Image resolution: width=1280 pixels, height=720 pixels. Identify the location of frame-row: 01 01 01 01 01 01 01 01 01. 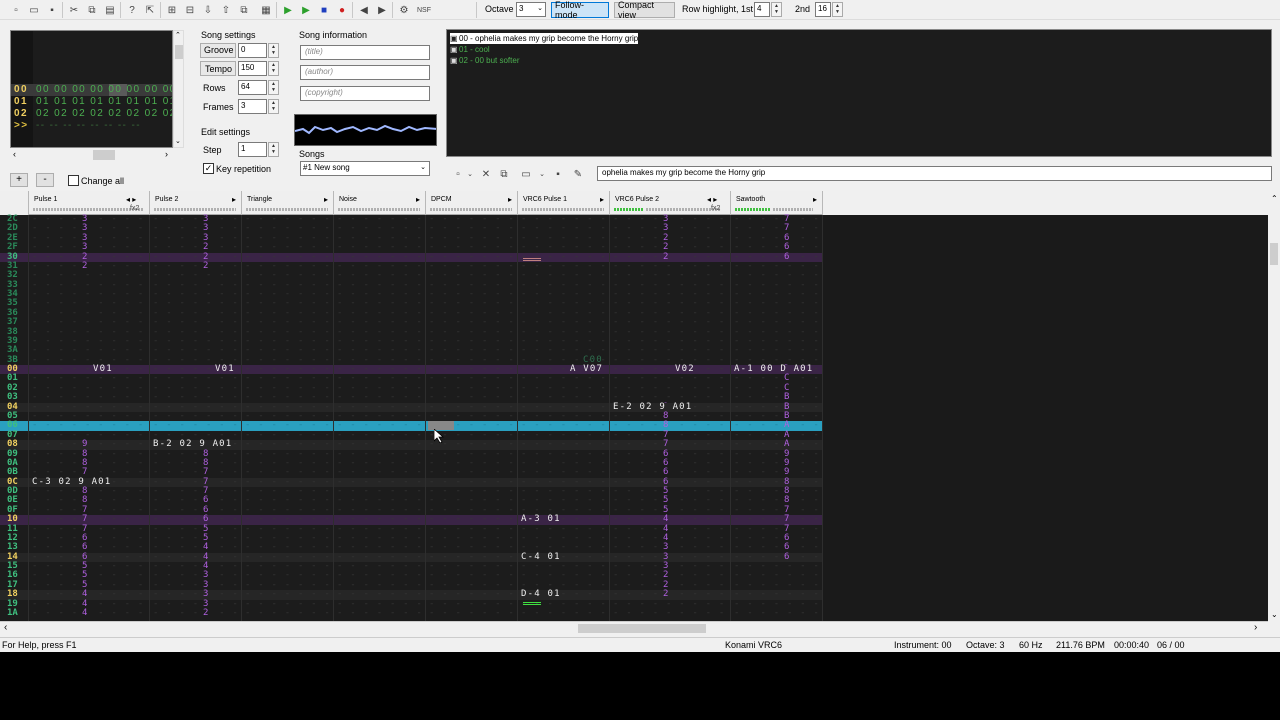
(91, 102).